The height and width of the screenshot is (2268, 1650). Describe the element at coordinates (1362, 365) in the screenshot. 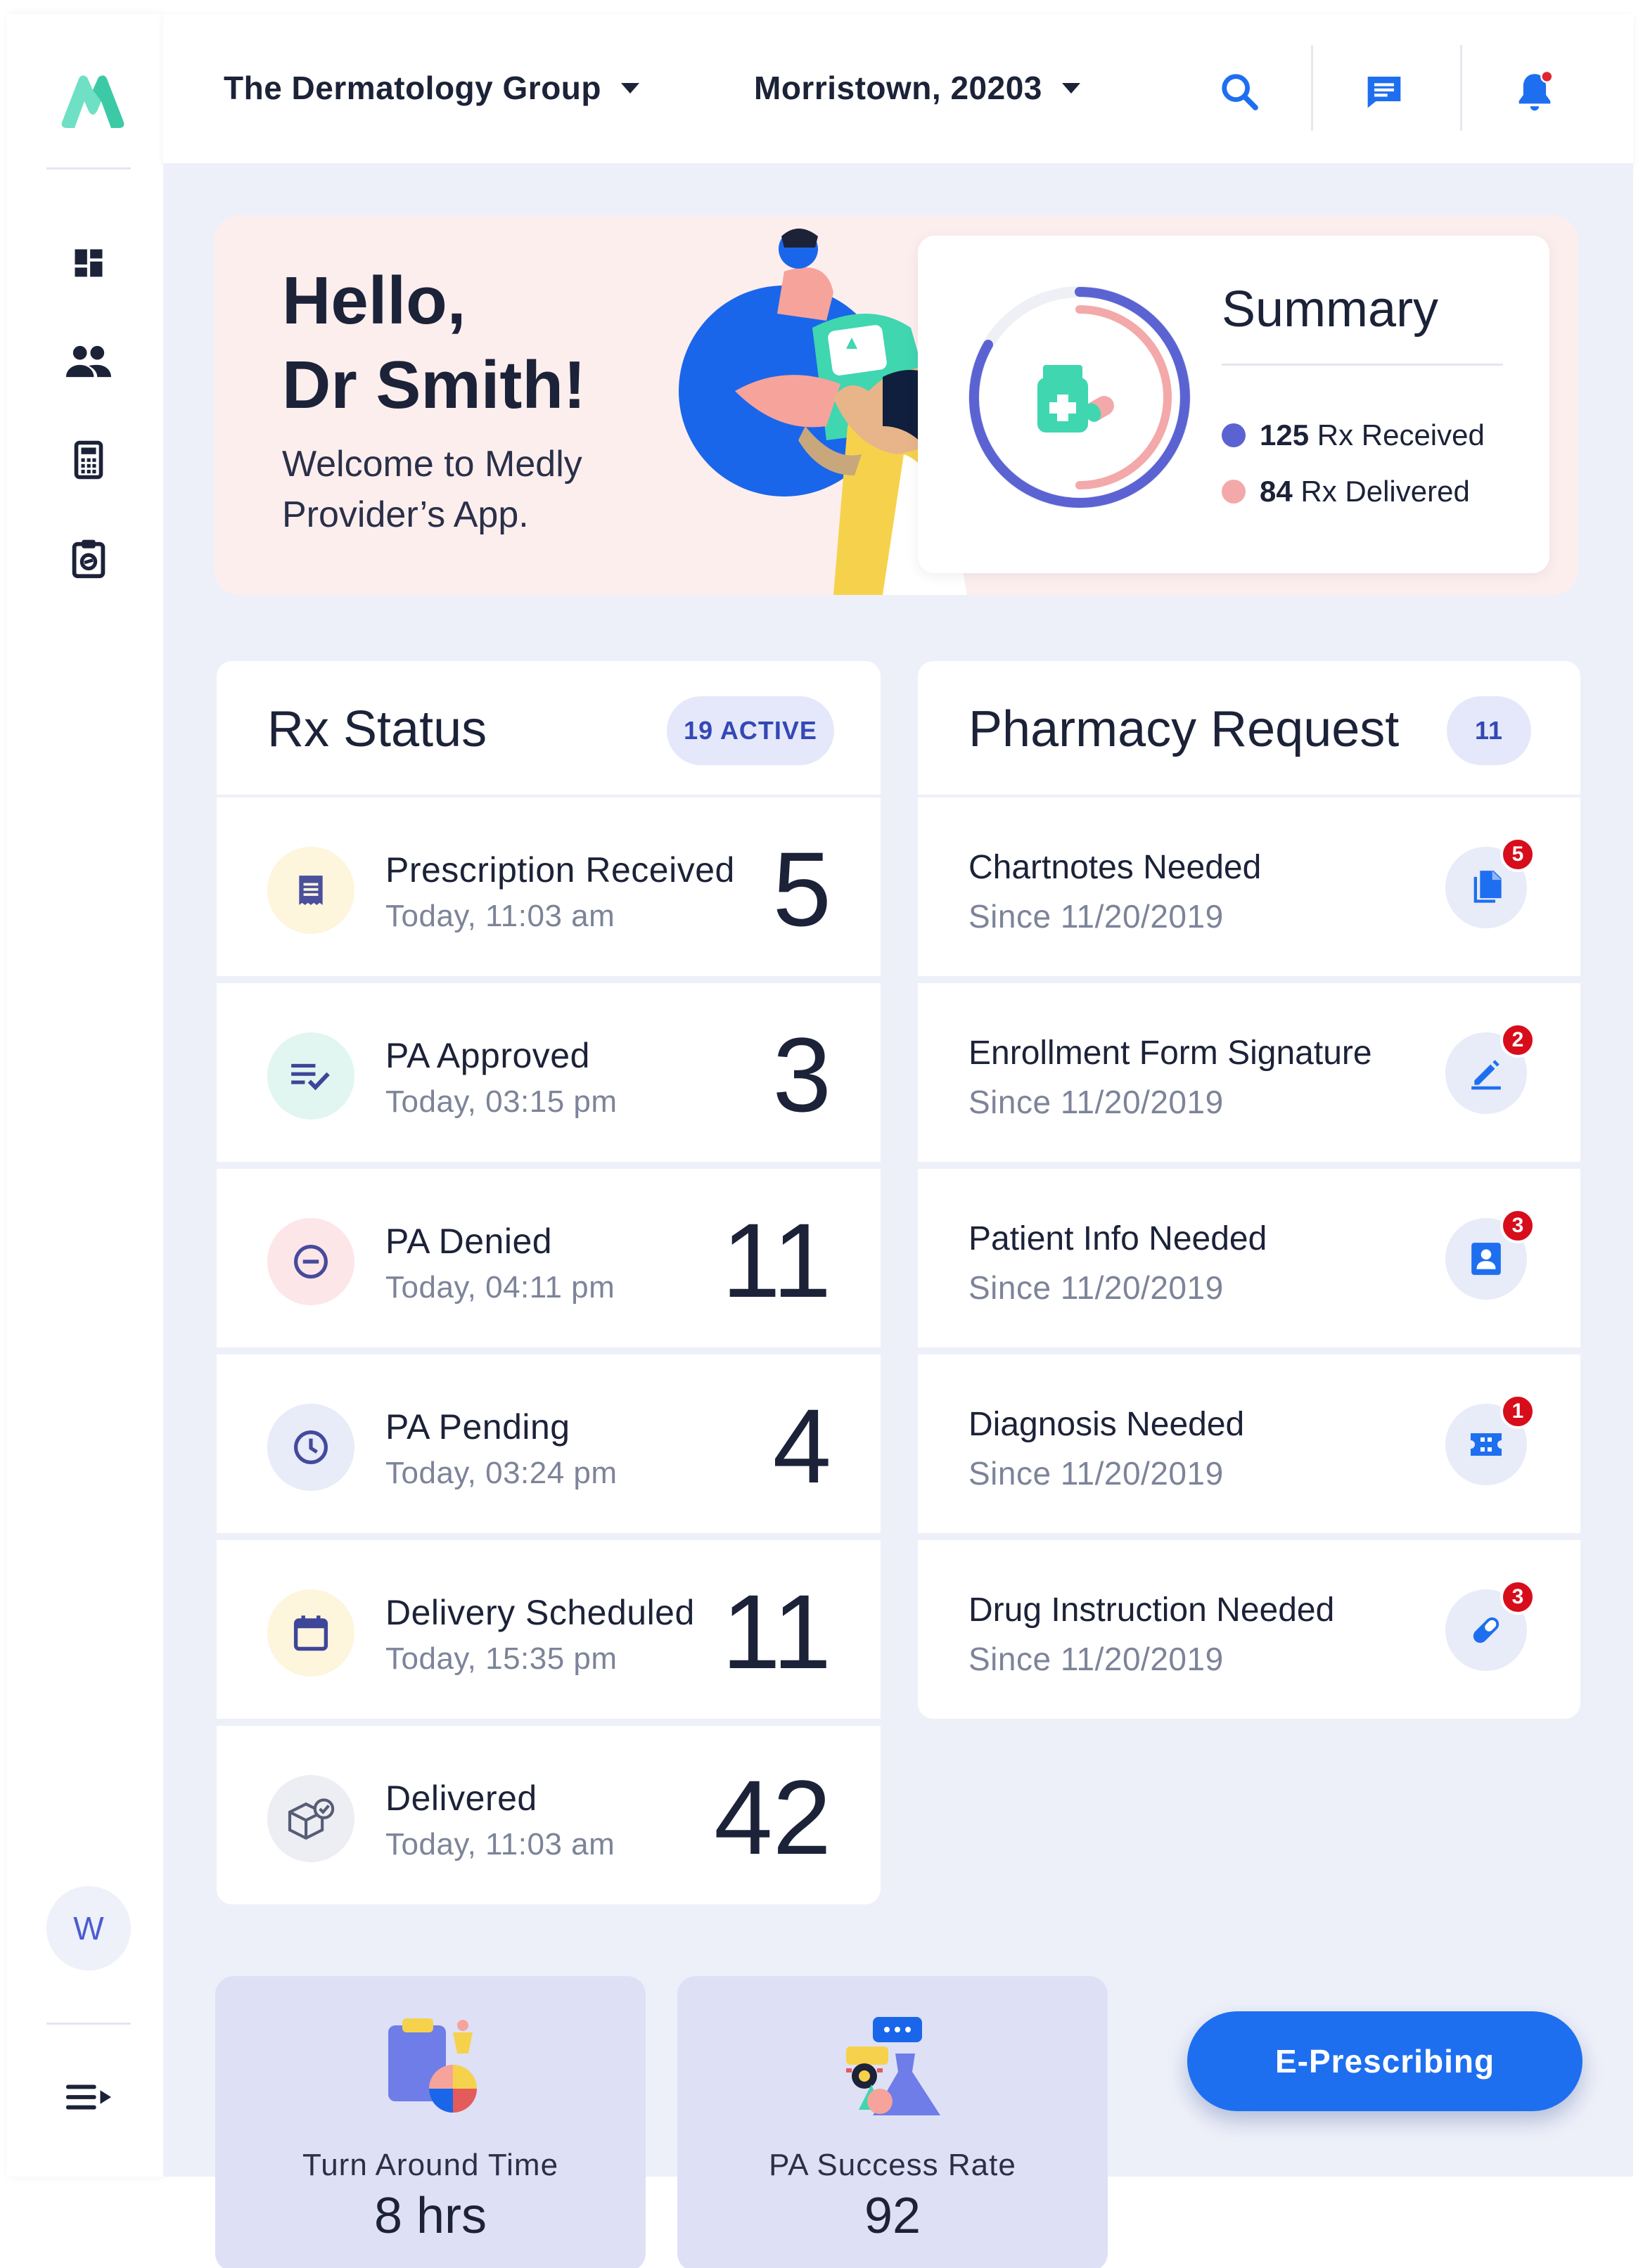

I see `summary-divider` at that location.